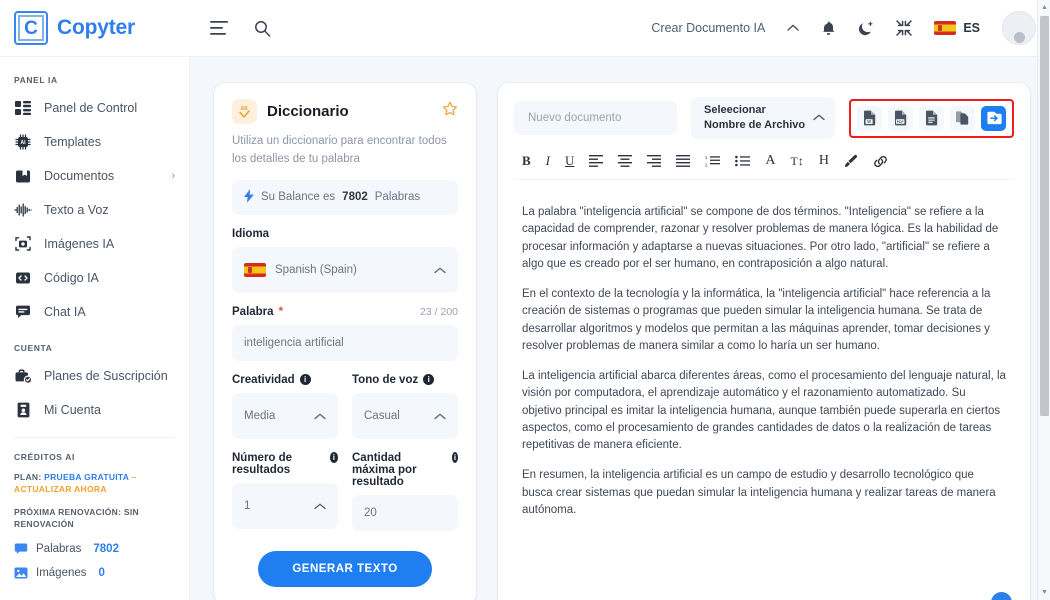  I want to click on underline-icon: U, so click(569, 161).